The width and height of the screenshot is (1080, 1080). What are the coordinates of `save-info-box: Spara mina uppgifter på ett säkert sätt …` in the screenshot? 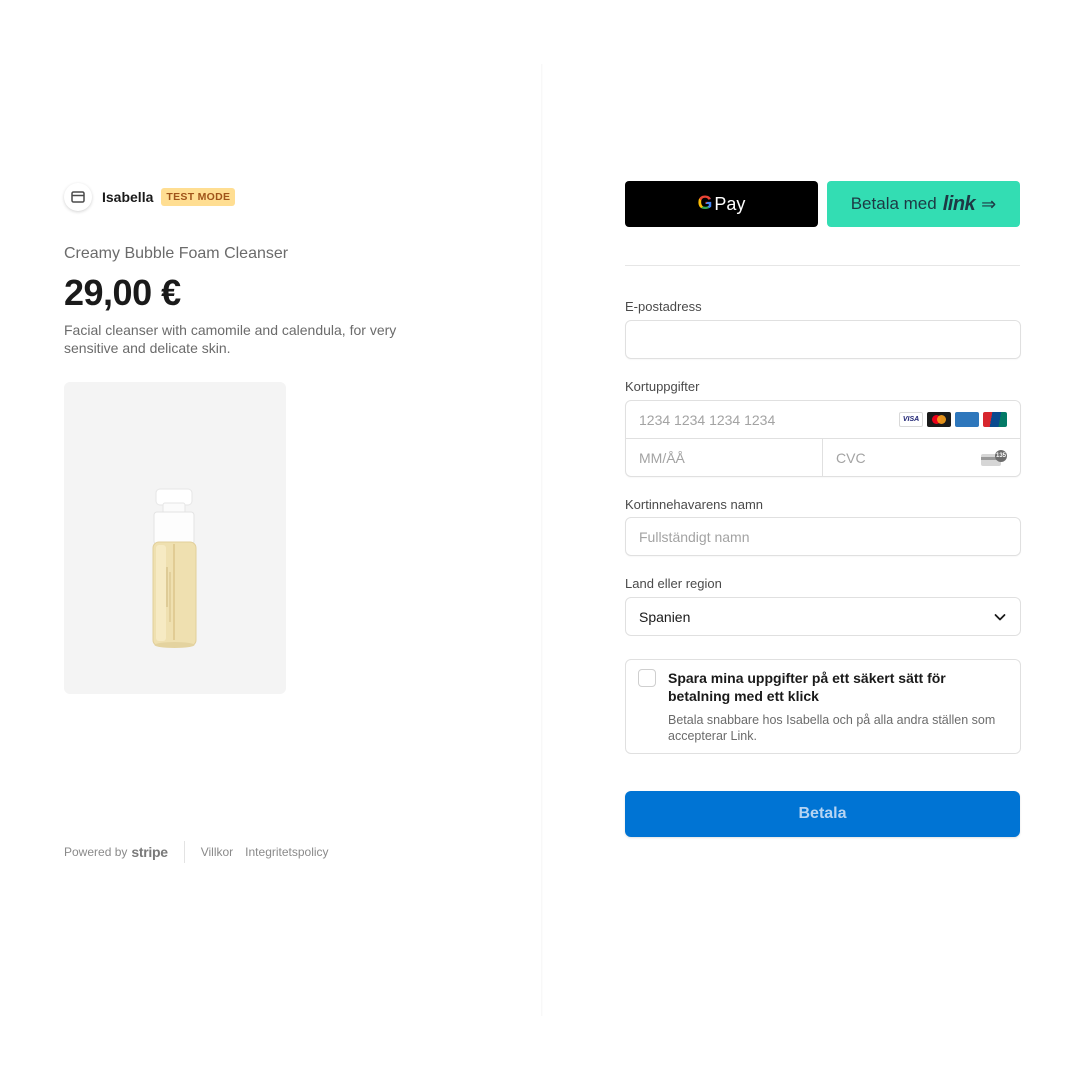 It's located at (823, 706).